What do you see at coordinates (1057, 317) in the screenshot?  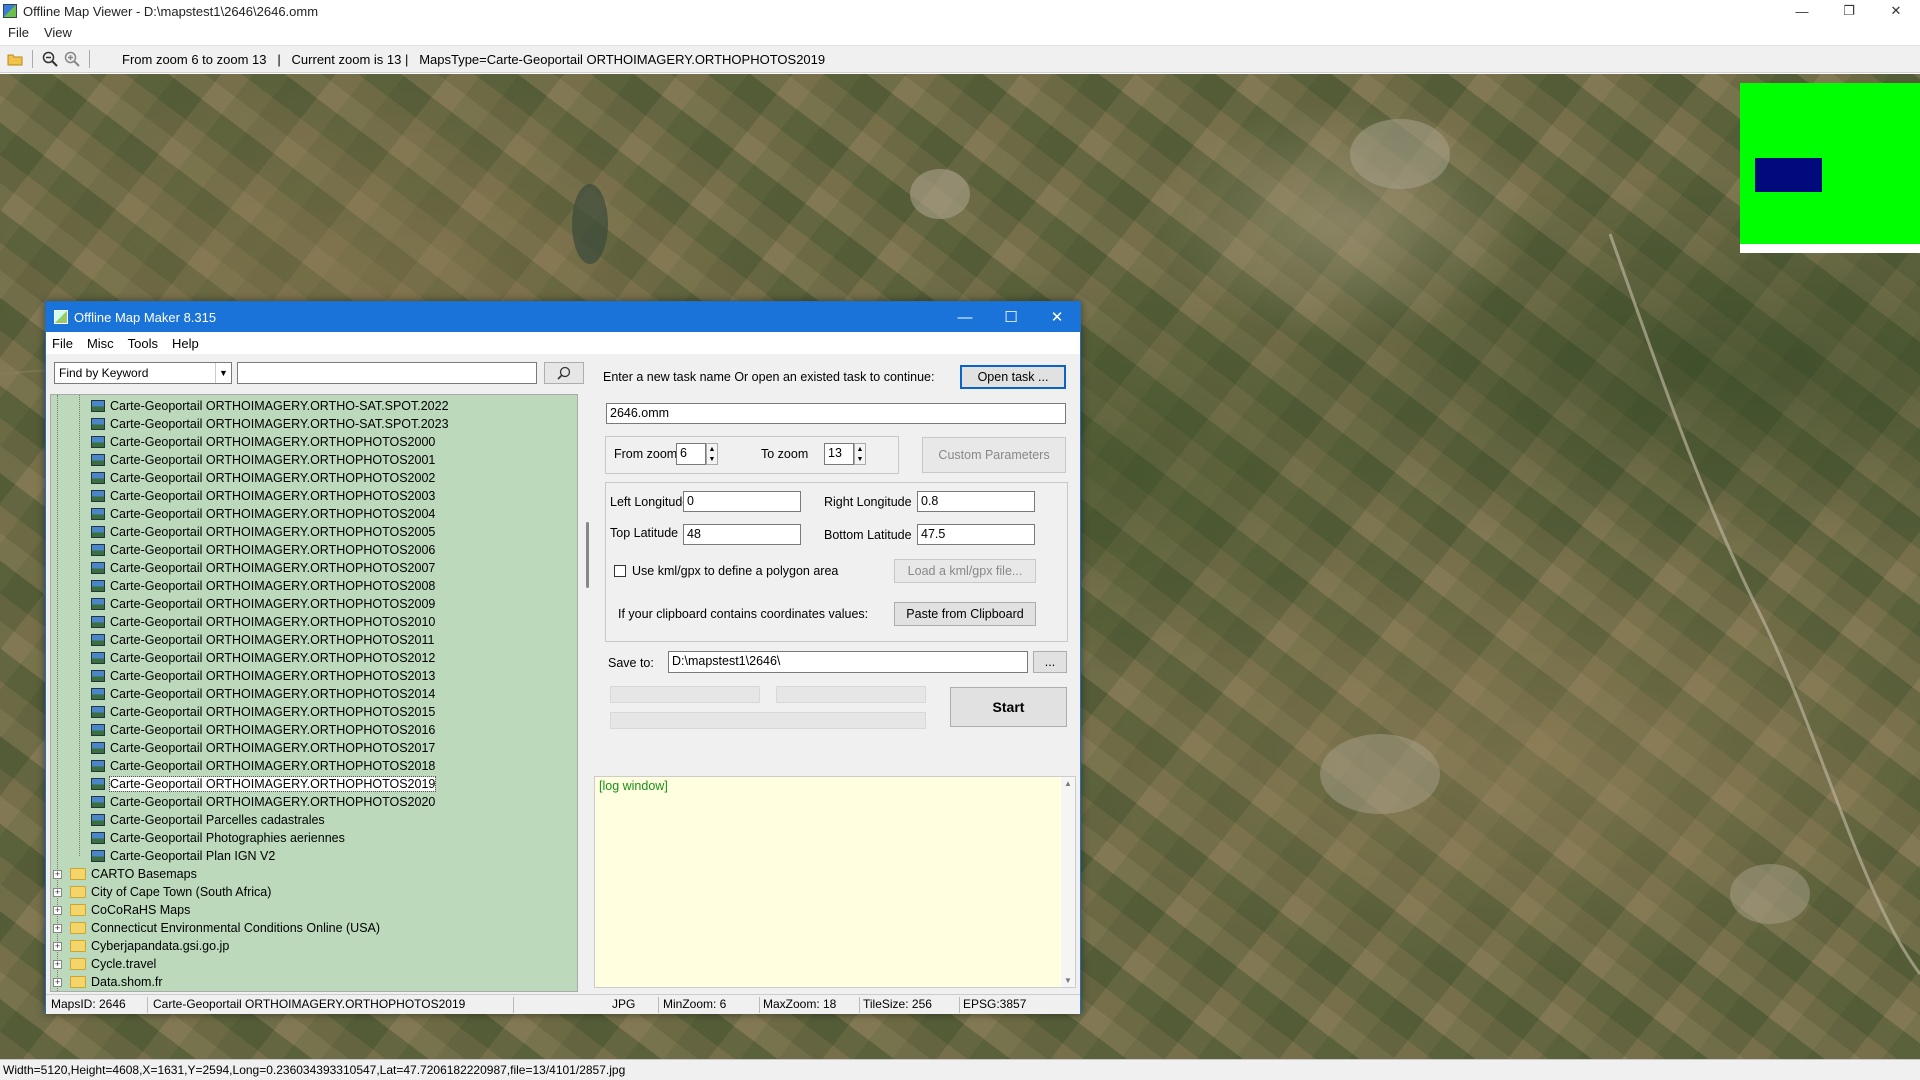 I see `dialog-close-icon: ✕` at bounding box center [1057, 317].